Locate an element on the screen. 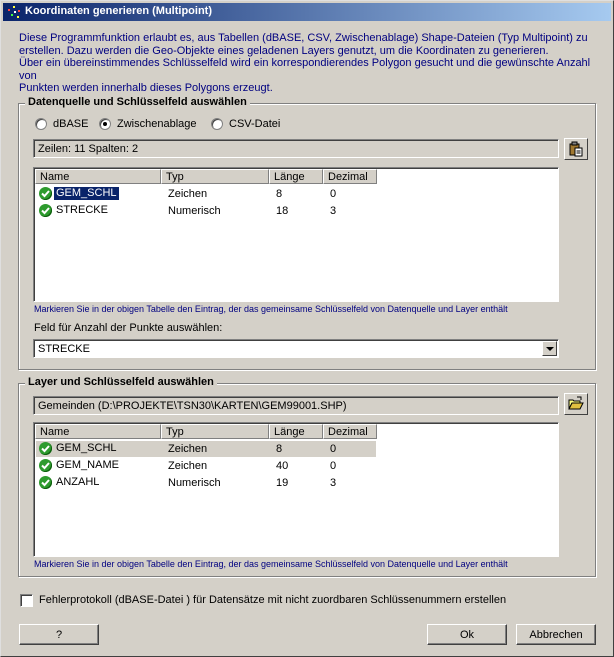 This screenshot has height=657, width=614. paste-clipboard-button is located at coordinates (576, 149).